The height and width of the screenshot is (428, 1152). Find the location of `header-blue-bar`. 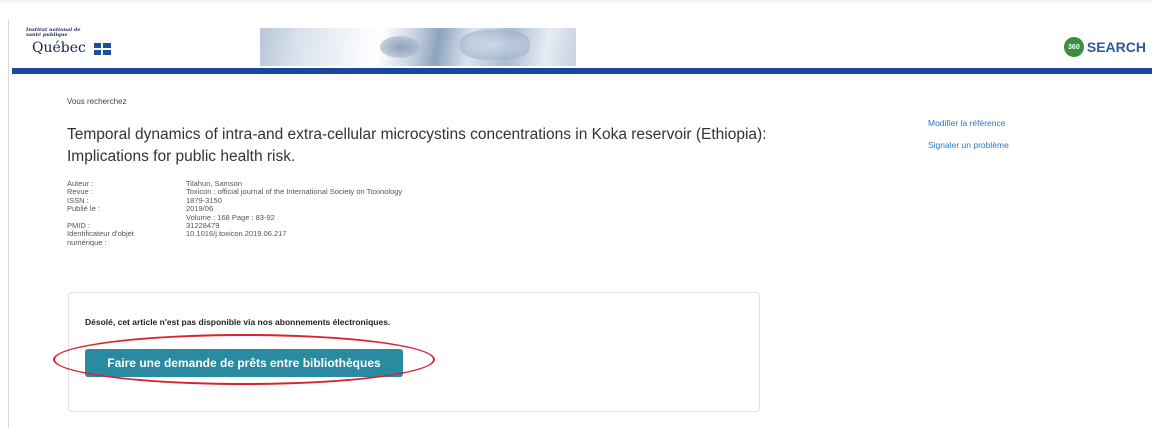

header-blue-bar is located at coordinates (582, 71).